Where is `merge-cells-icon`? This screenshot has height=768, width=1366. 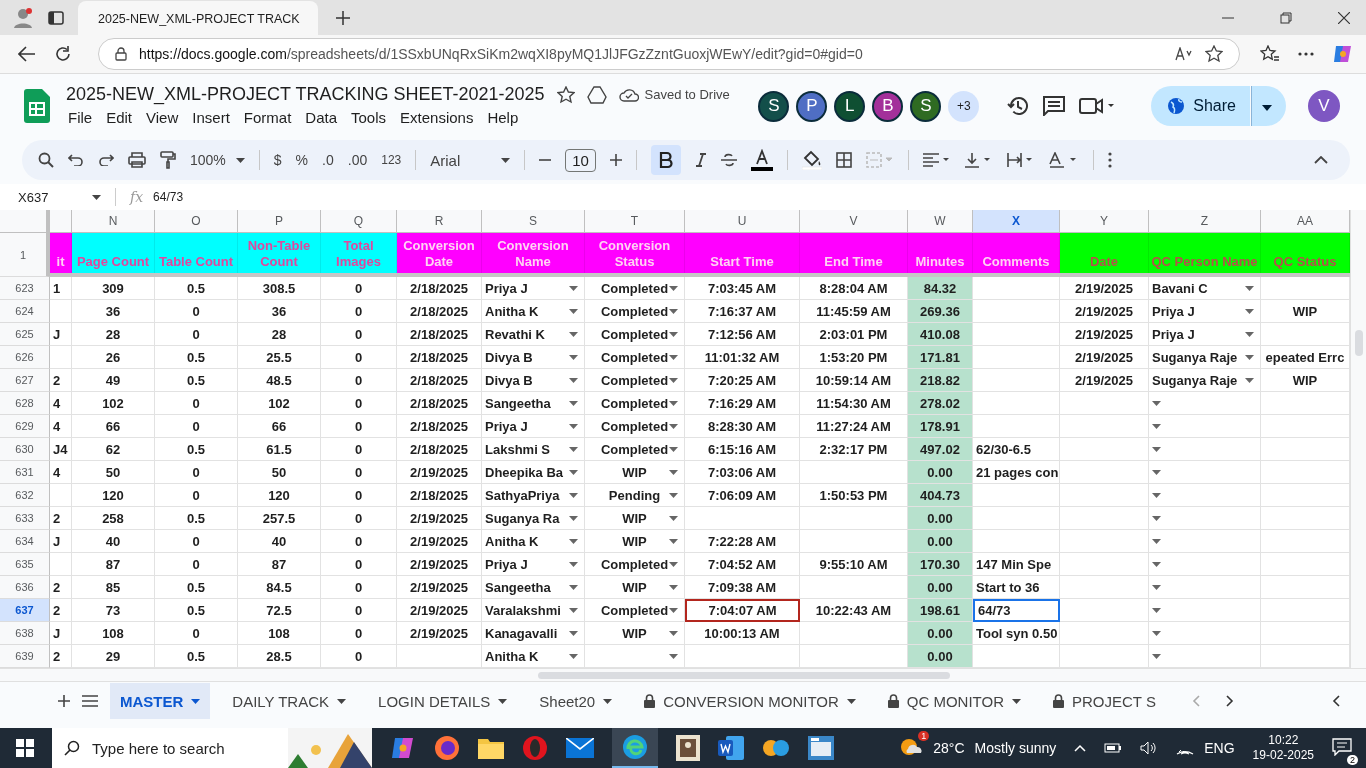
merge-cells-icon is located at coordinates (879, 160).